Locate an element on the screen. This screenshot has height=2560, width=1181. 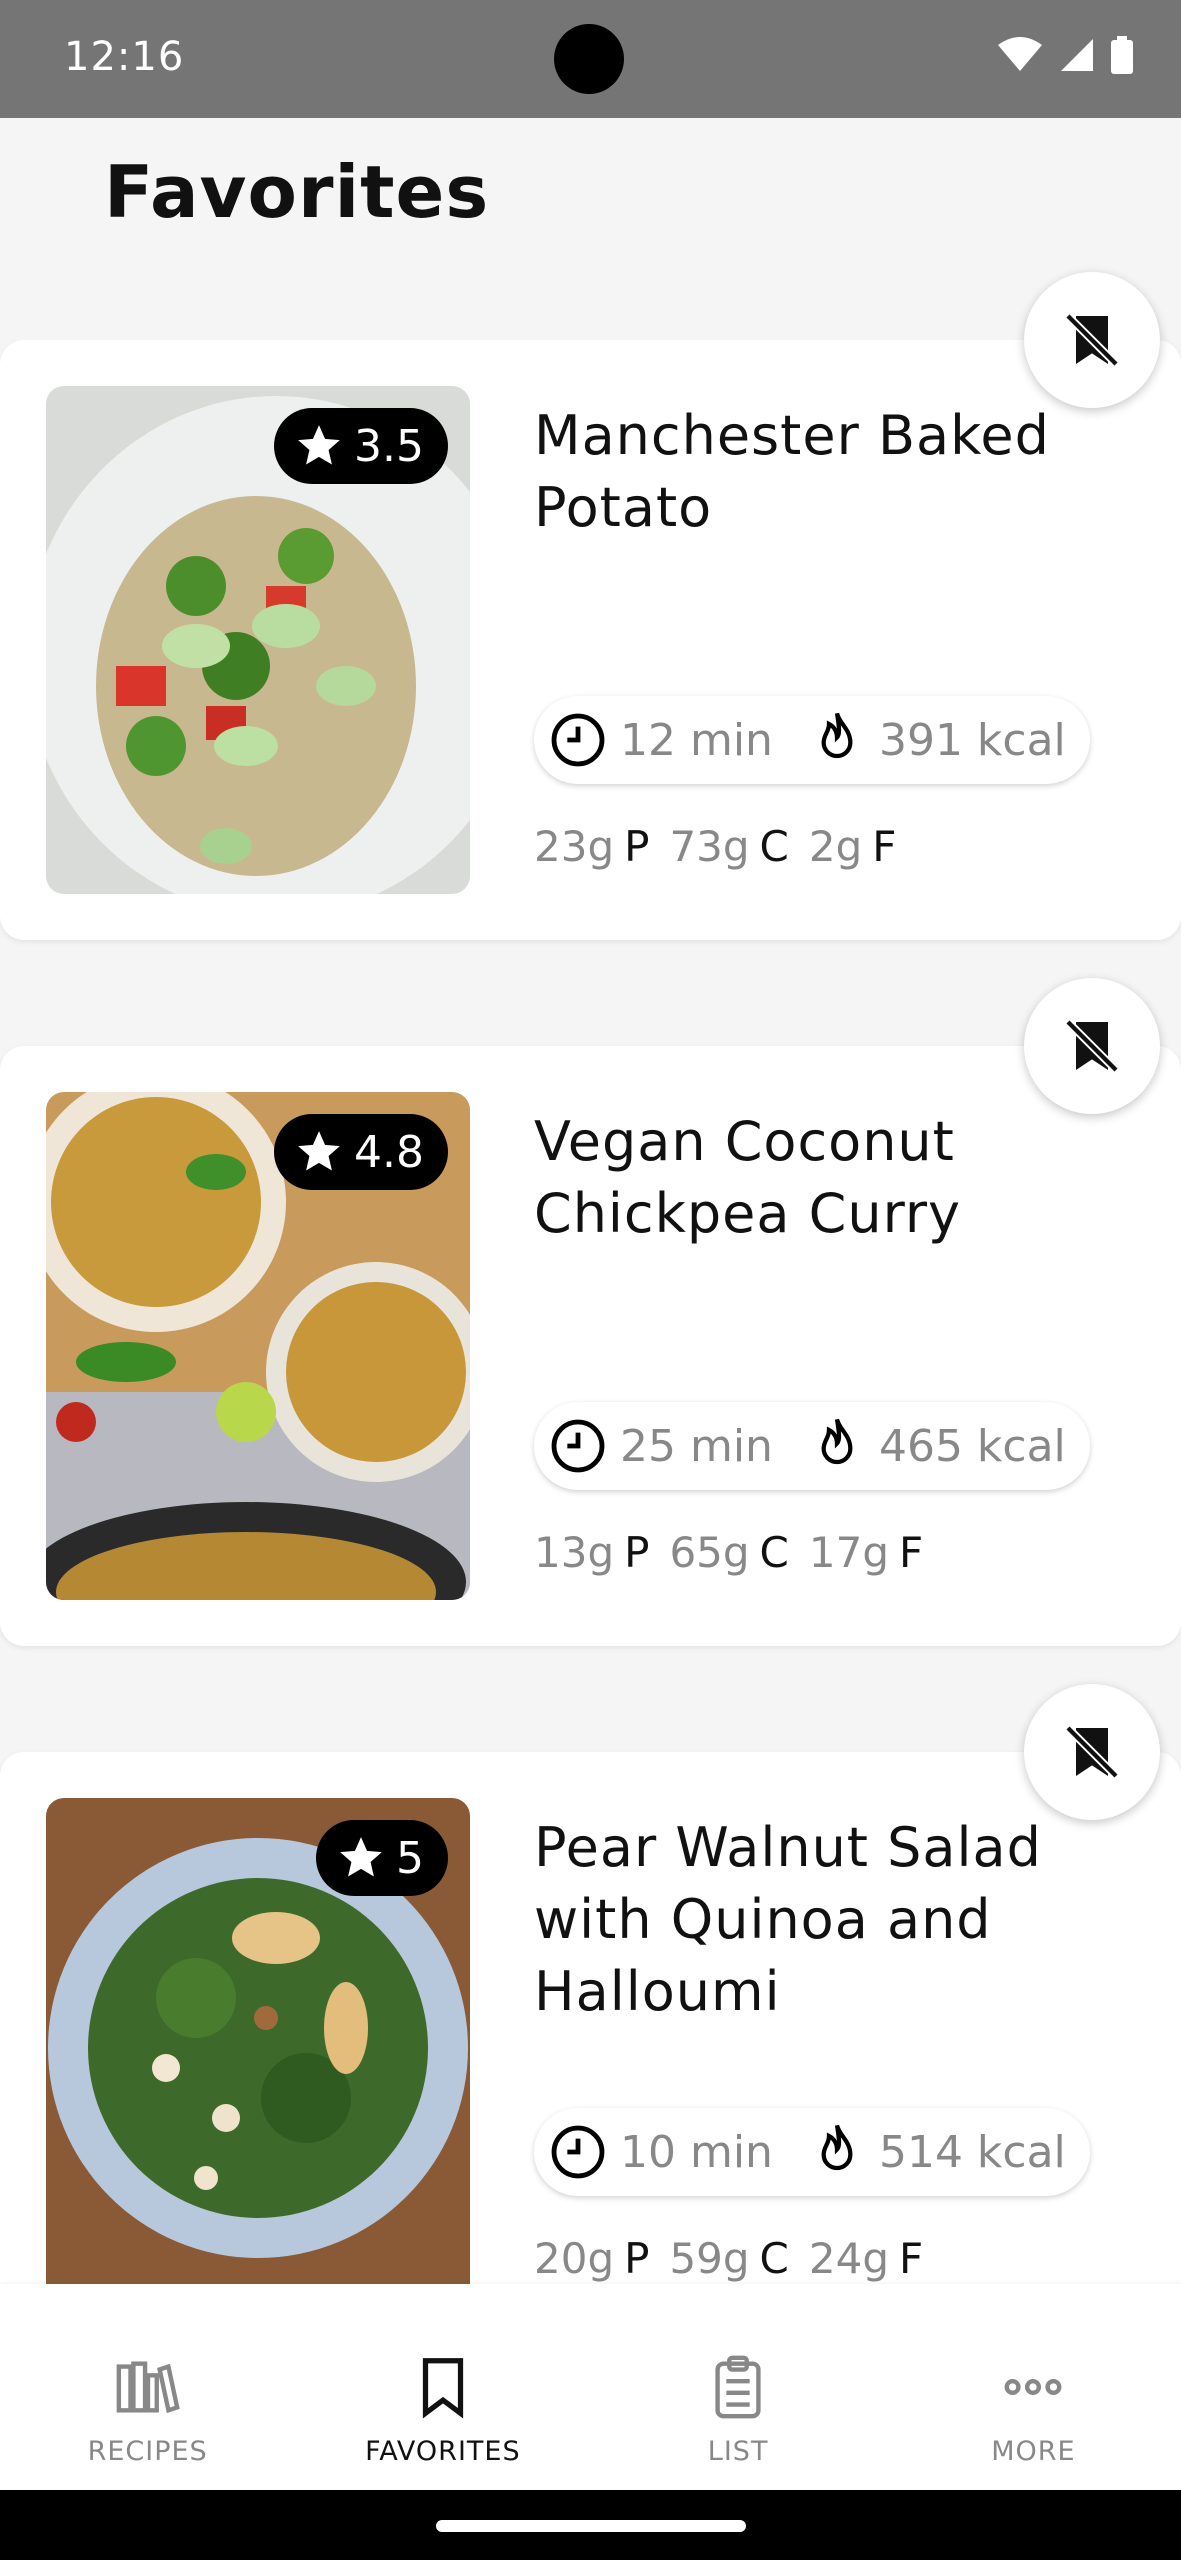
nav-favorites: FAVORITES is located at coordinates (442, 2387).